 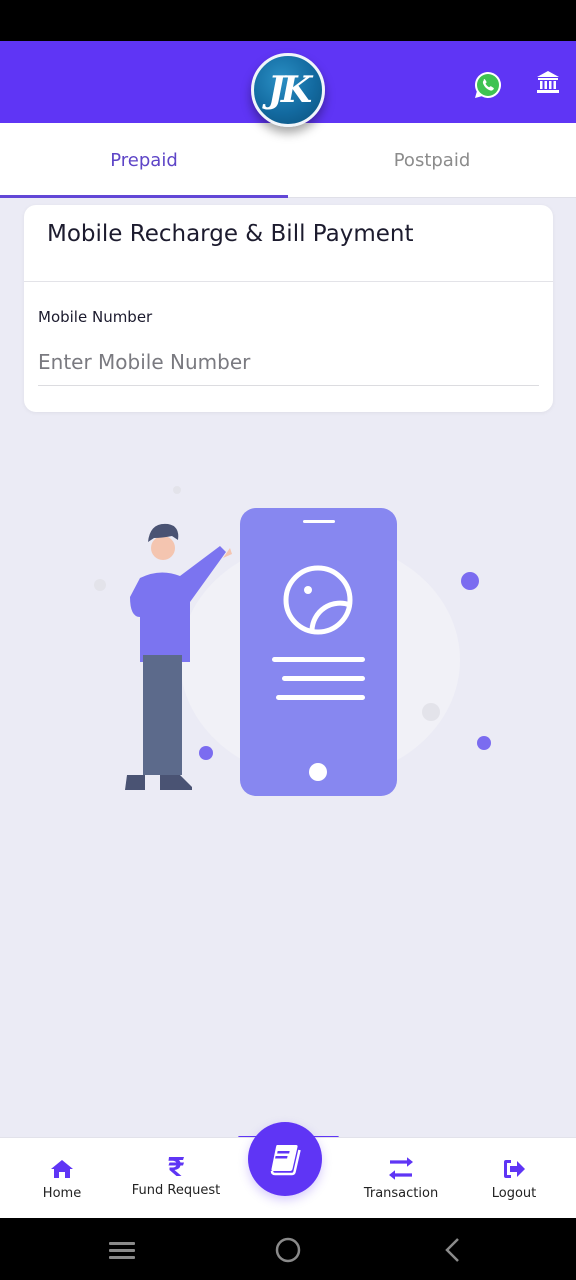 I want to click on status-bar, so click(x=288, y=20).